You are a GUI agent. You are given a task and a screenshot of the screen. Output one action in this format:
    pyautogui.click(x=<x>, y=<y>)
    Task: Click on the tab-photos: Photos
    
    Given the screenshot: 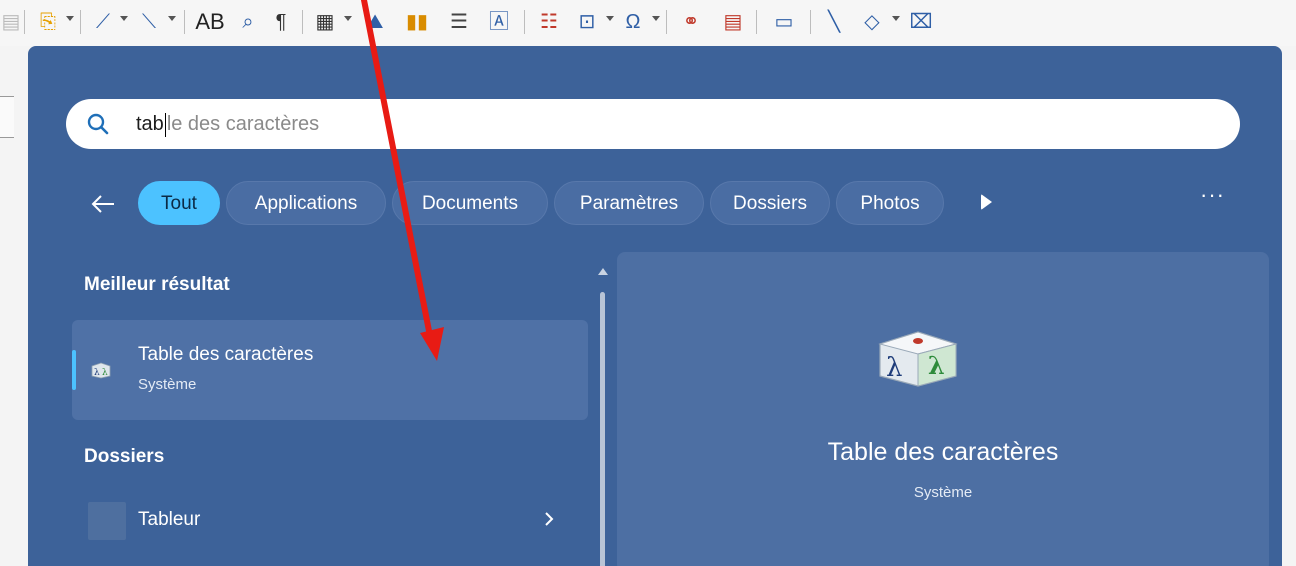 What is the action you would take?
    pyautogui.click(x=890, y=203)
    